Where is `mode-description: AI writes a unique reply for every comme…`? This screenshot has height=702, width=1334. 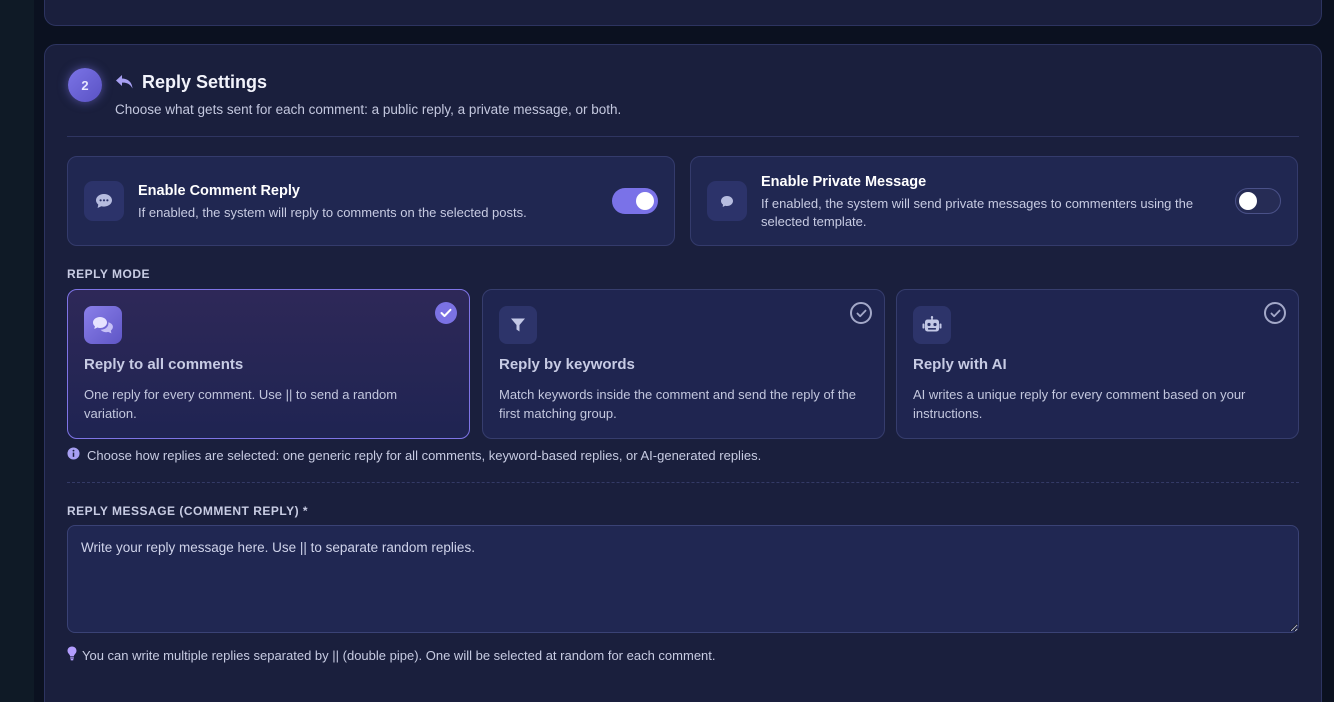
mode-description: AI writes a unique reply for every comme… is located at coordinates (1079, 404).